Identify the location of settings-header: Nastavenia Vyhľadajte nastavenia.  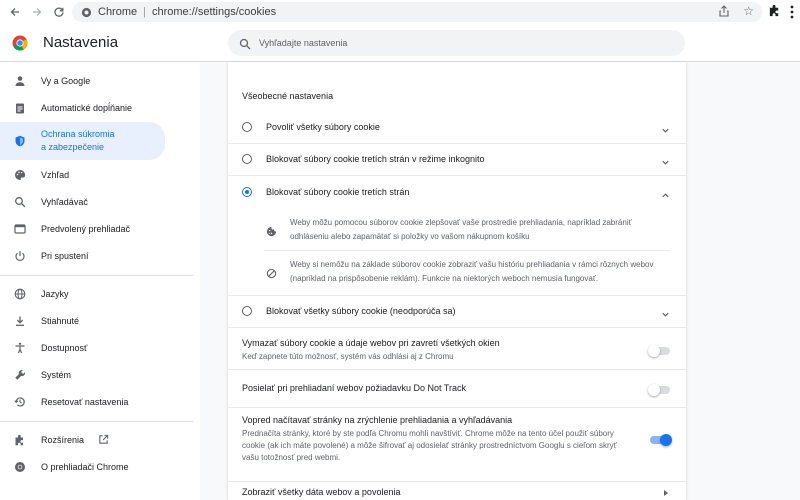
(400, 43).